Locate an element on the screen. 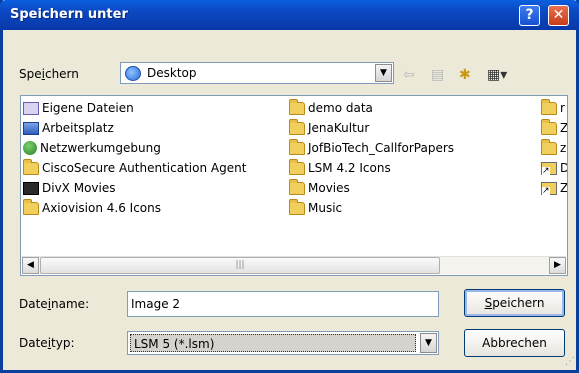  save-button: Speichern is located at coordinates (514, 303).